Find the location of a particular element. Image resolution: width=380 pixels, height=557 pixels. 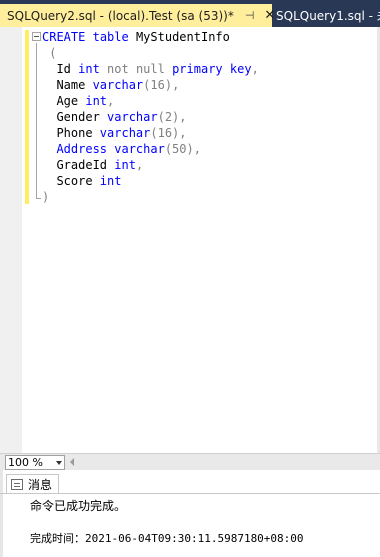

code-token: Phone is located at coordinates (71, 133).